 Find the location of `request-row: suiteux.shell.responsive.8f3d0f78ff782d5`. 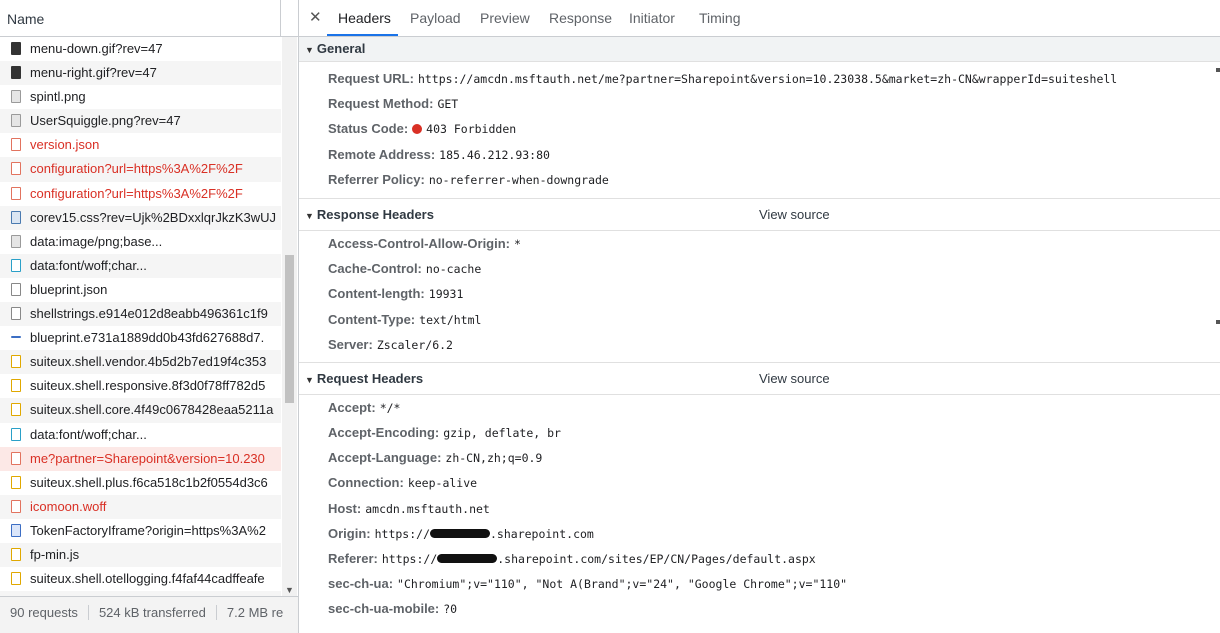

request-row: suiteux.shell.responsive.8f3d0f78ff782d5 is located at coordinates (140, 386).